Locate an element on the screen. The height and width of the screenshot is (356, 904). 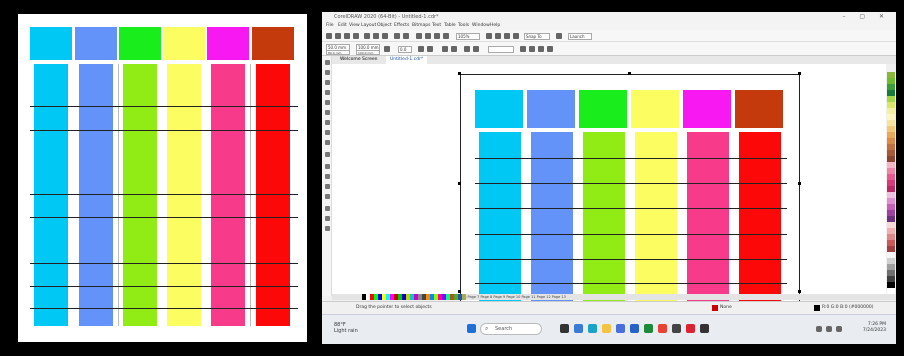
height-field: 100.0 mm is located at coordinates (368, 52).